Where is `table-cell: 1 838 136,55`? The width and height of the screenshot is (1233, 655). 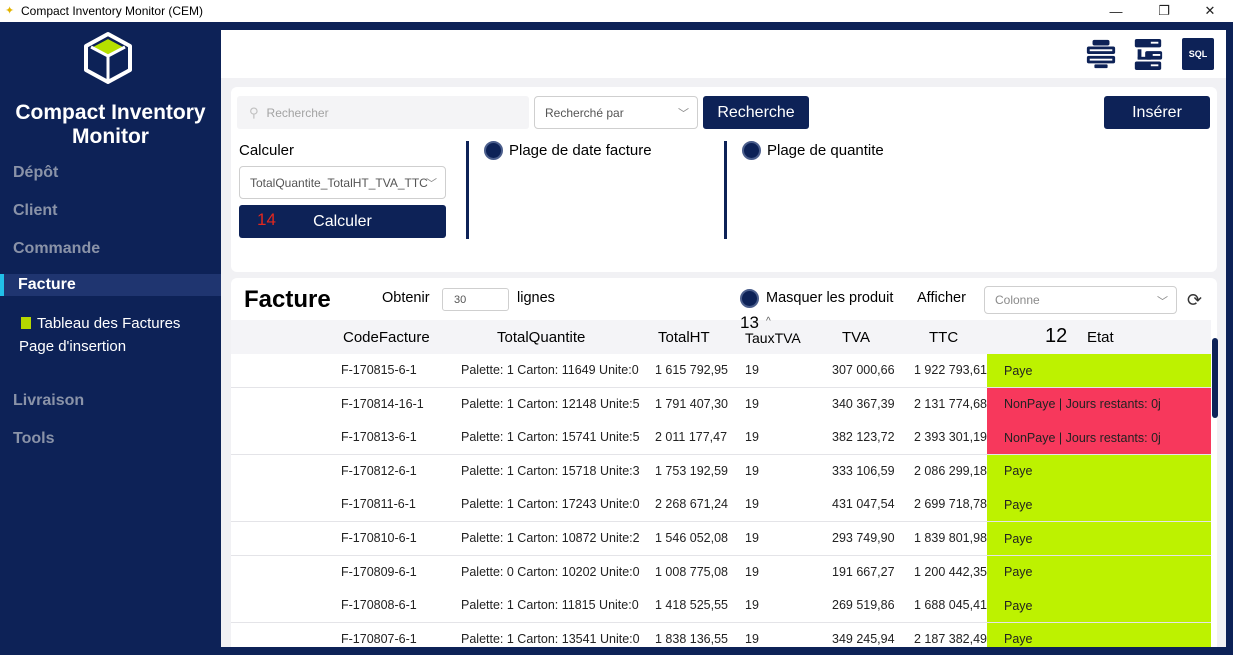 table-cell: 1 838 136,55 is located at coordinates (691, 638).